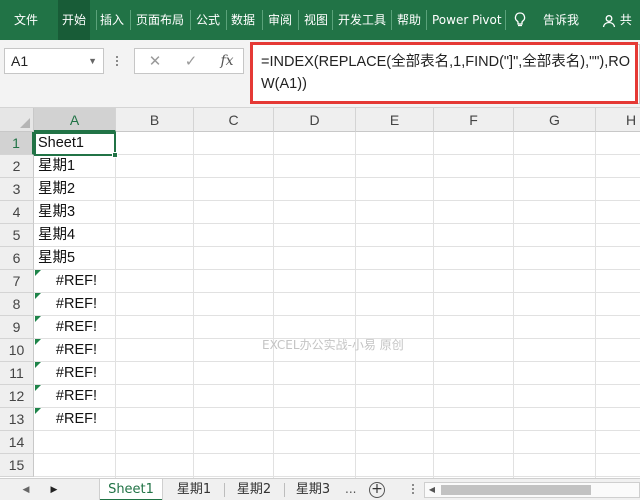 This screenshot has width=640, height=500. Describe the element at coordinates (54, 61) in the screenshot. I see `name-box: A1 ▼` at that location.